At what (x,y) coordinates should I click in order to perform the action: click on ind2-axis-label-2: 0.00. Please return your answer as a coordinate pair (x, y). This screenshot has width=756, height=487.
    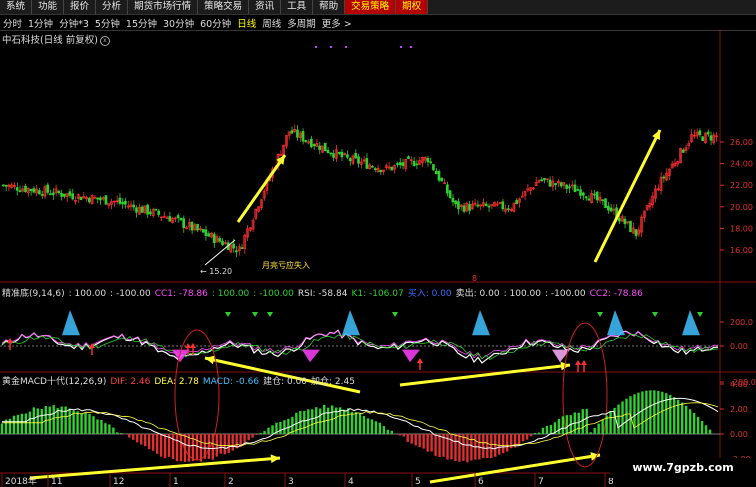
    Looking at the image, I should click on (739, 434).